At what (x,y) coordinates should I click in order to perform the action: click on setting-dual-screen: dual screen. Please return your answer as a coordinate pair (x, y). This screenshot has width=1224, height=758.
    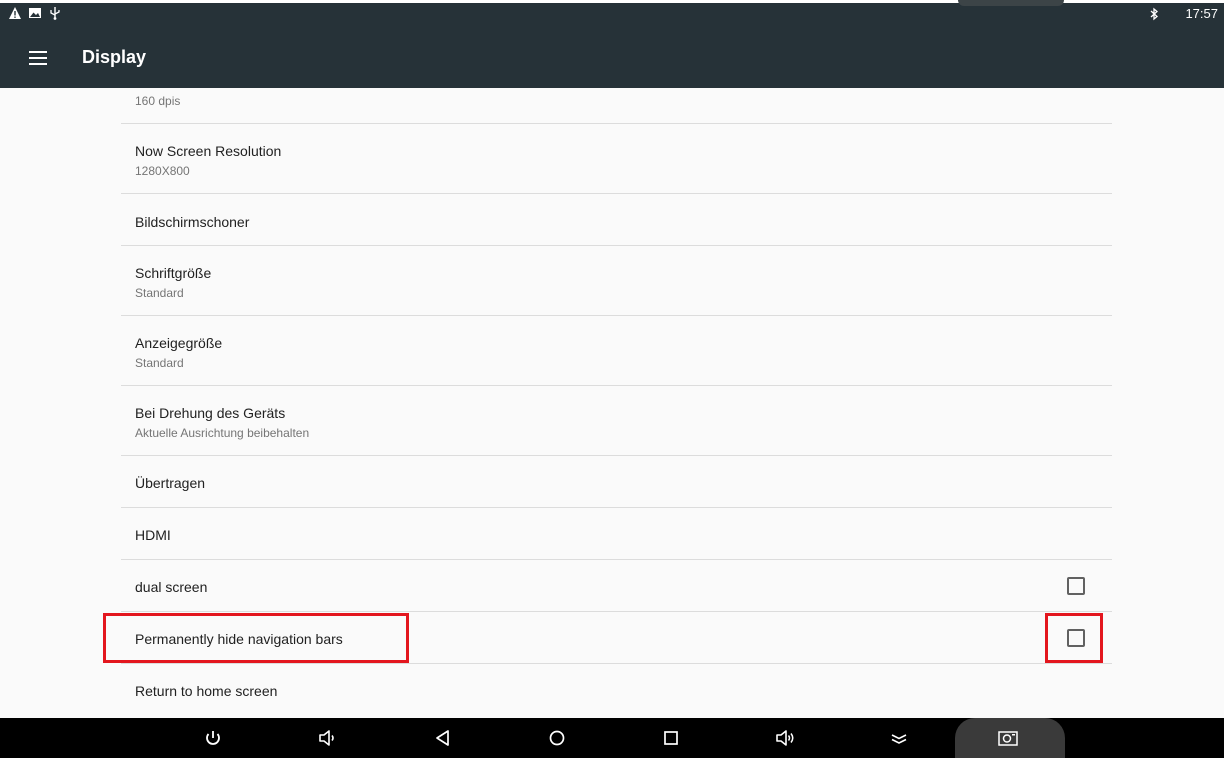
    Looking at the image, I should click on (616, 586).